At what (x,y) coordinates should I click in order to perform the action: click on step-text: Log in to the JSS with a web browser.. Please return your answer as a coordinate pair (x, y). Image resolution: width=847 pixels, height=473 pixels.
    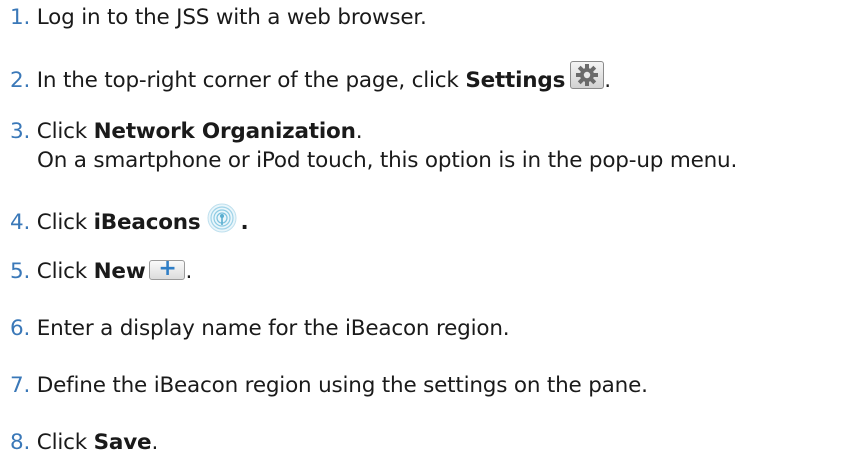
    Looking at the image, I should click on (231, 17).